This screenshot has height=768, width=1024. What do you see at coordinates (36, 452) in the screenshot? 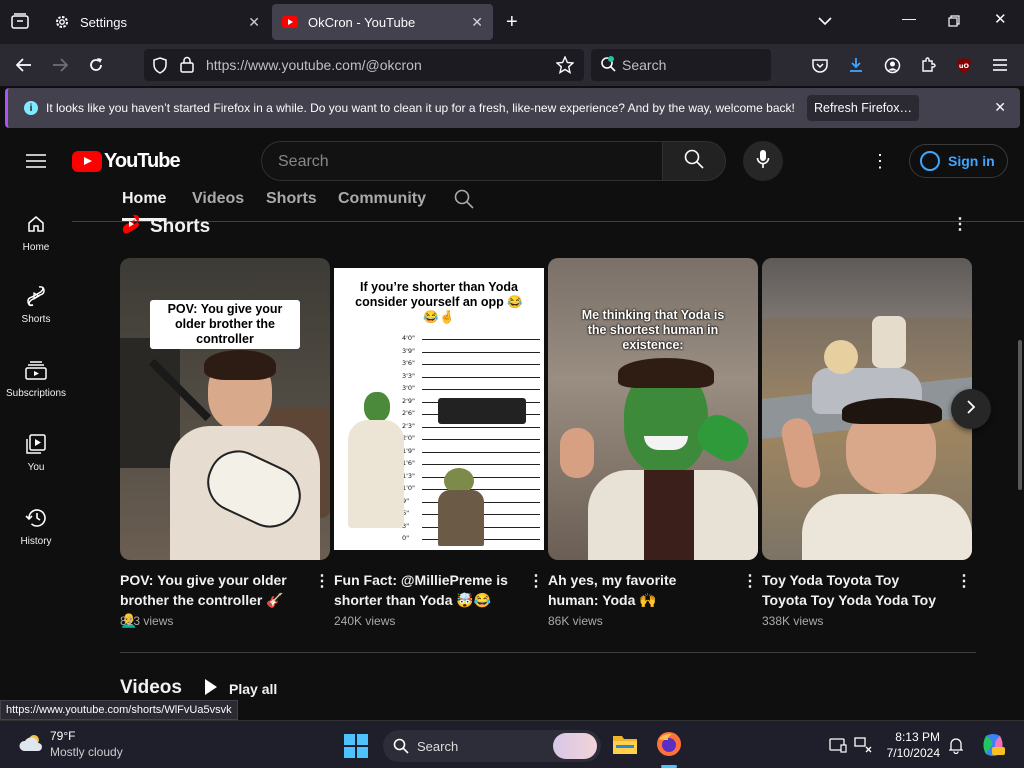
I see `sidebar-item-you: You` at bounding box center [36, 452].